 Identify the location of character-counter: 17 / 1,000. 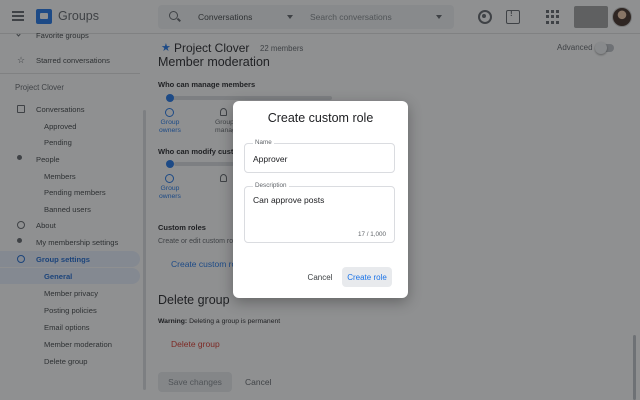
(371, 234).